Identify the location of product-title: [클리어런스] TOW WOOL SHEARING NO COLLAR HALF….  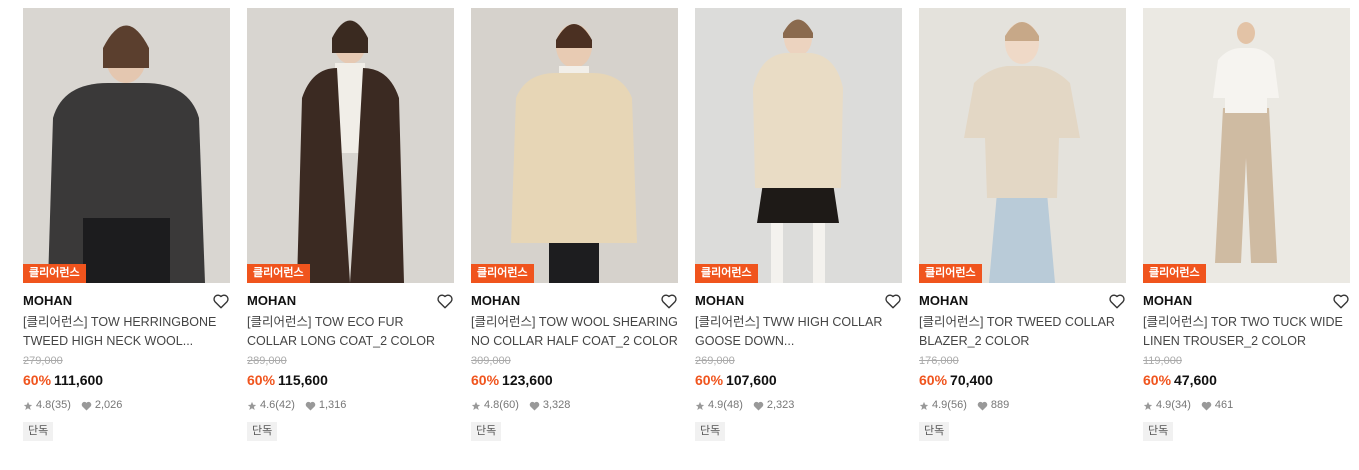
(574, 331).